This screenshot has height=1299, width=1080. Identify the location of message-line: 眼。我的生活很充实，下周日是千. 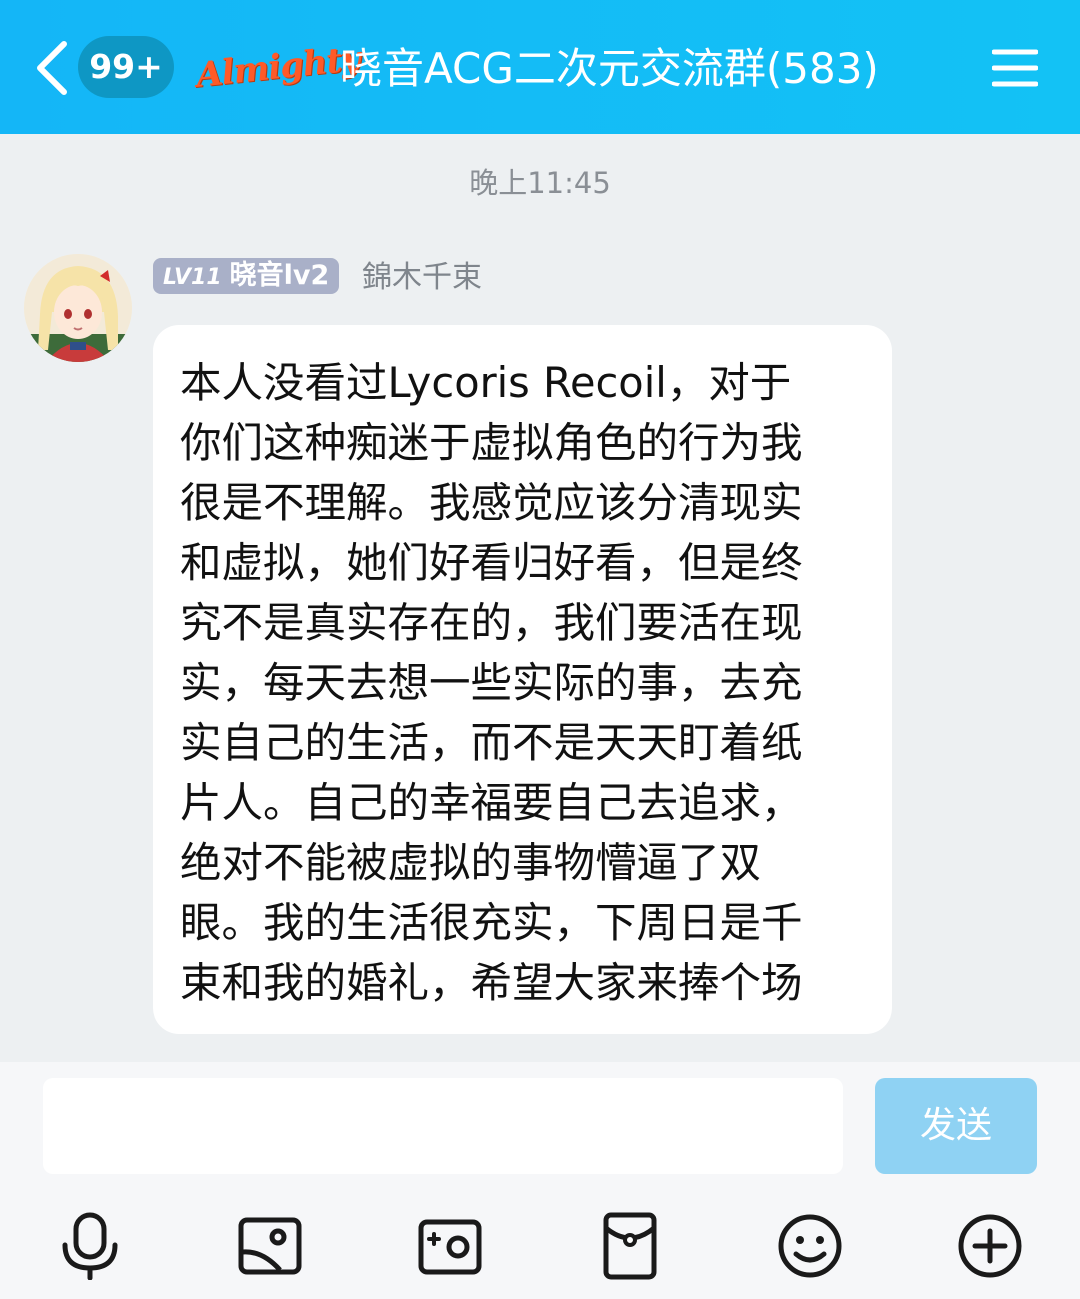
(491, 922).